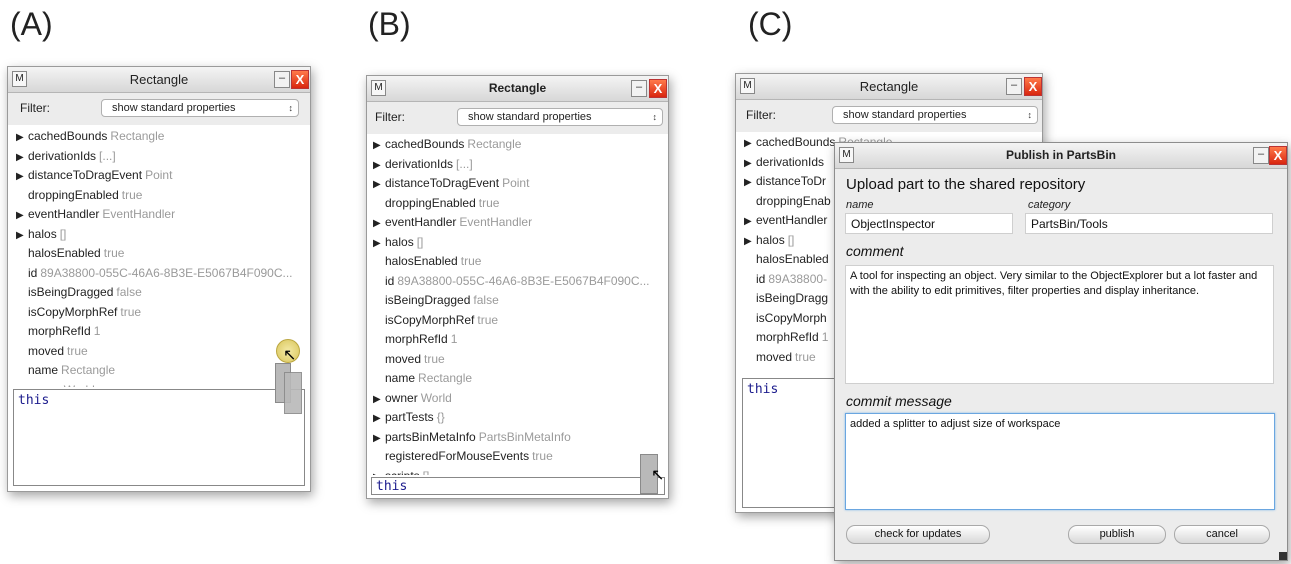  Describe the element at coordinates (454, 339) in the screenshot. I see `property-value: 1` at that location.